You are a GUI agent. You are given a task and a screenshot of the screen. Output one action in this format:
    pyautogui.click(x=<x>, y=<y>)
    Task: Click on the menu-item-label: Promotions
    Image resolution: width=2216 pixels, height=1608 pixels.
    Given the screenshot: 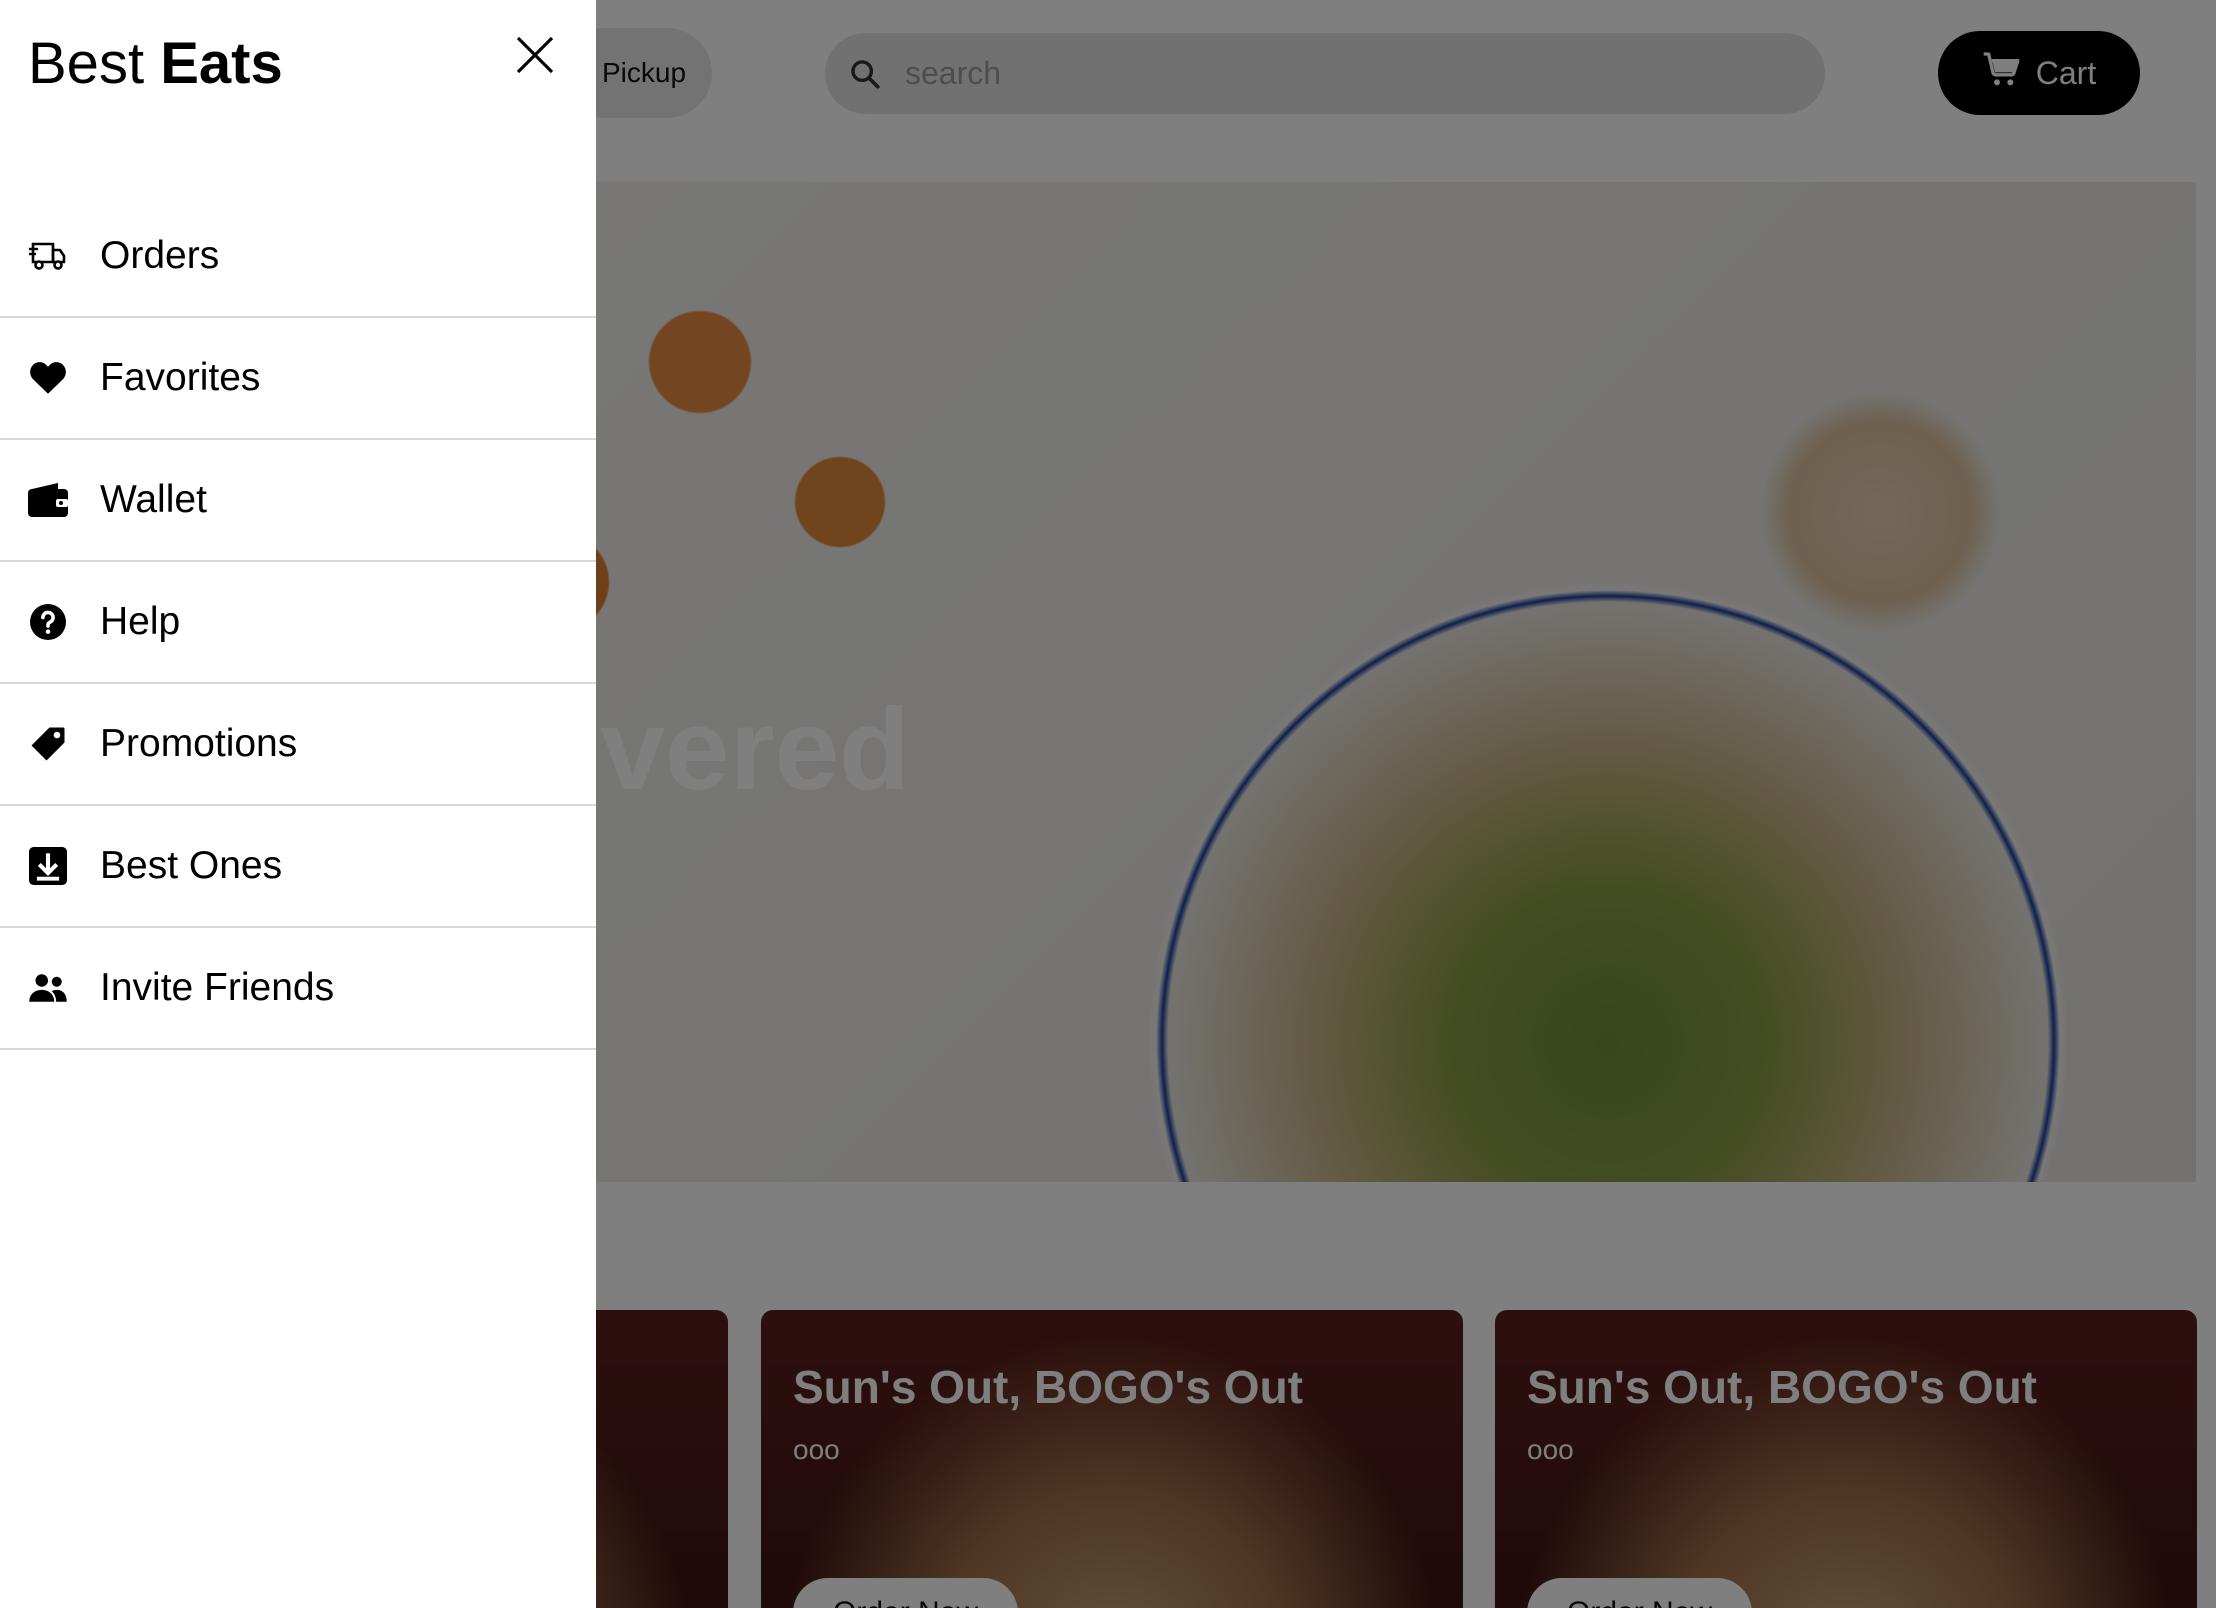 What is the action you would take?
    pyautogui.click(x=199, y=743)
    